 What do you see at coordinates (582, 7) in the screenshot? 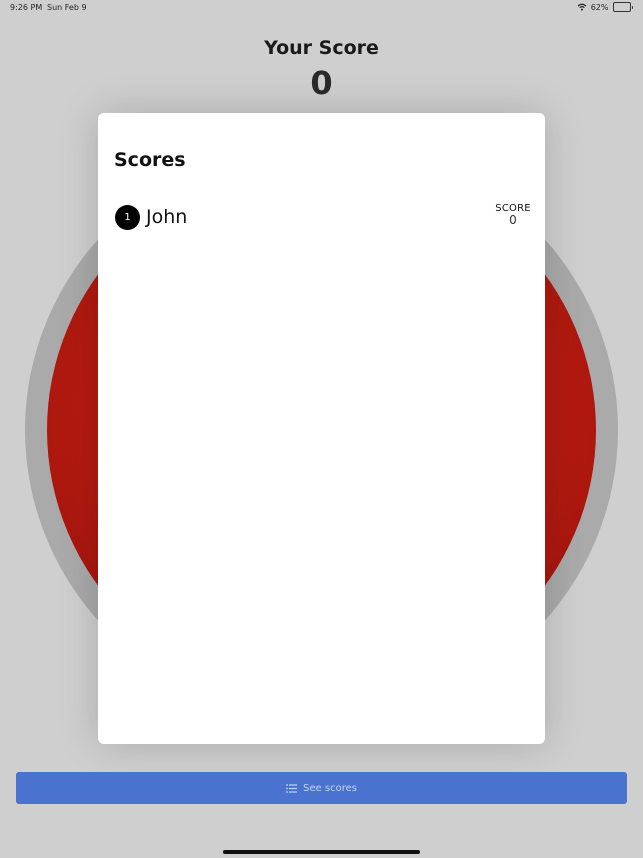
I see `wifi-icon` at bounding box center [582, 7].